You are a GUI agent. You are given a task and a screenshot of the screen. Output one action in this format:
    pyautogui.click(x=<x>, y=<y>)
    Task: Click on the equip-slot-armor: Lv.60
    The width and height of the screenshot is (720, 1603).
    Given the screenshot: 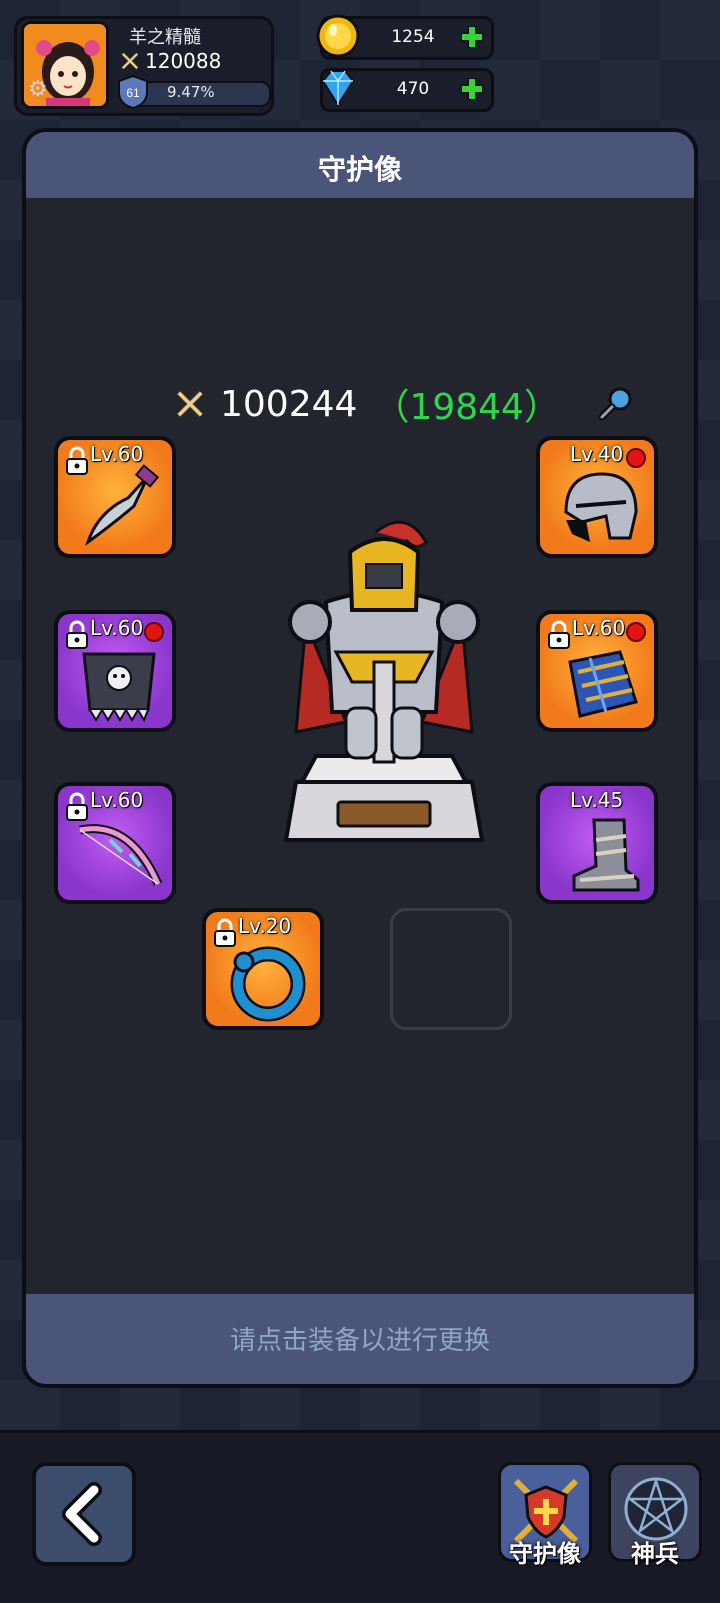 What is the action you would take?
    pyautogui.click(x=115, y=671)
    